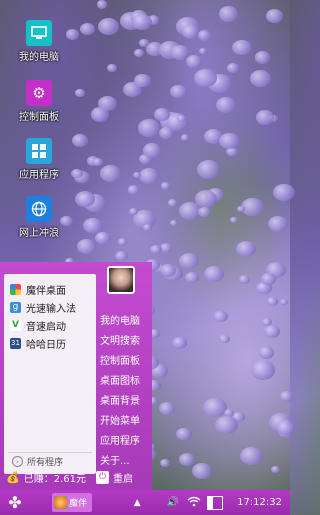 The height and width of the screenshot is (515, 320). What do you see at coordinates (46, 345) in the screenshot?
I see `app-label: 哈哈日历` at bounding box center [46, 345].